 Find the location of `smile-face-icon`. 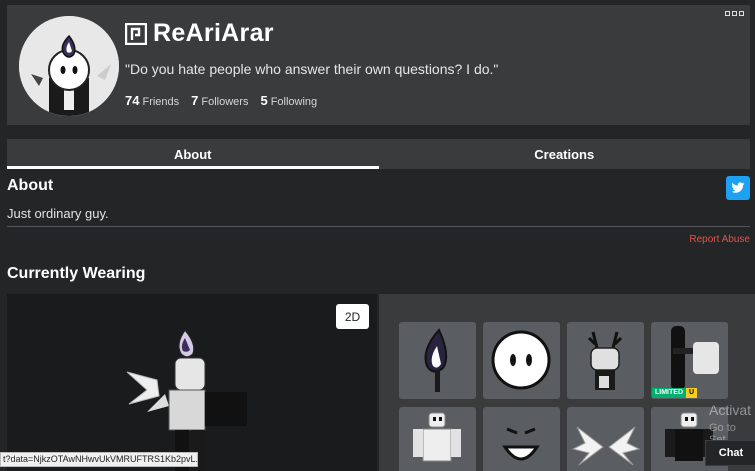

smile-face-icon is located at coordinates (521, 444).